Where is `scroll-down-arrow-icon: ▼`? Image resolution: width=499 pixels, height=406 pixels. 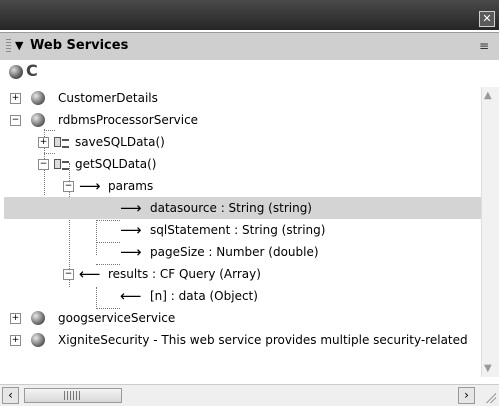 scroll-down-arrow-icon: ▼ is located at coordinates (488, 368).